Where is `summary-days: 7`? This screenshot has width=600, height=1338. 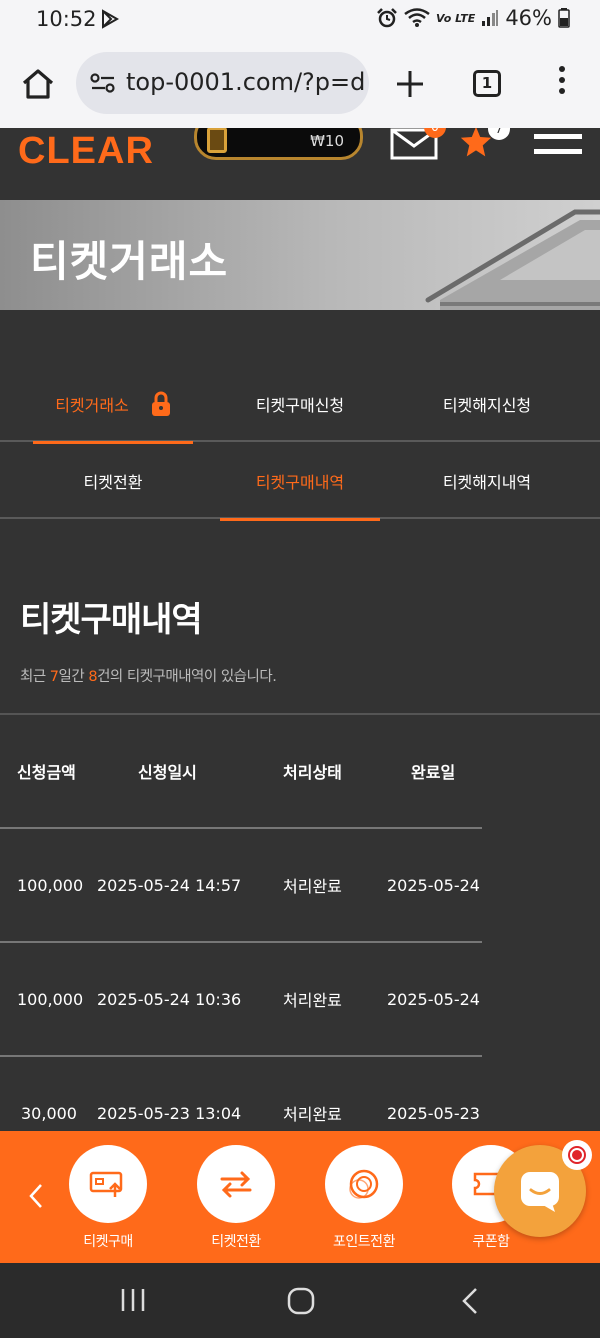 summary-days: 7 is located at coordinates (54, 677).